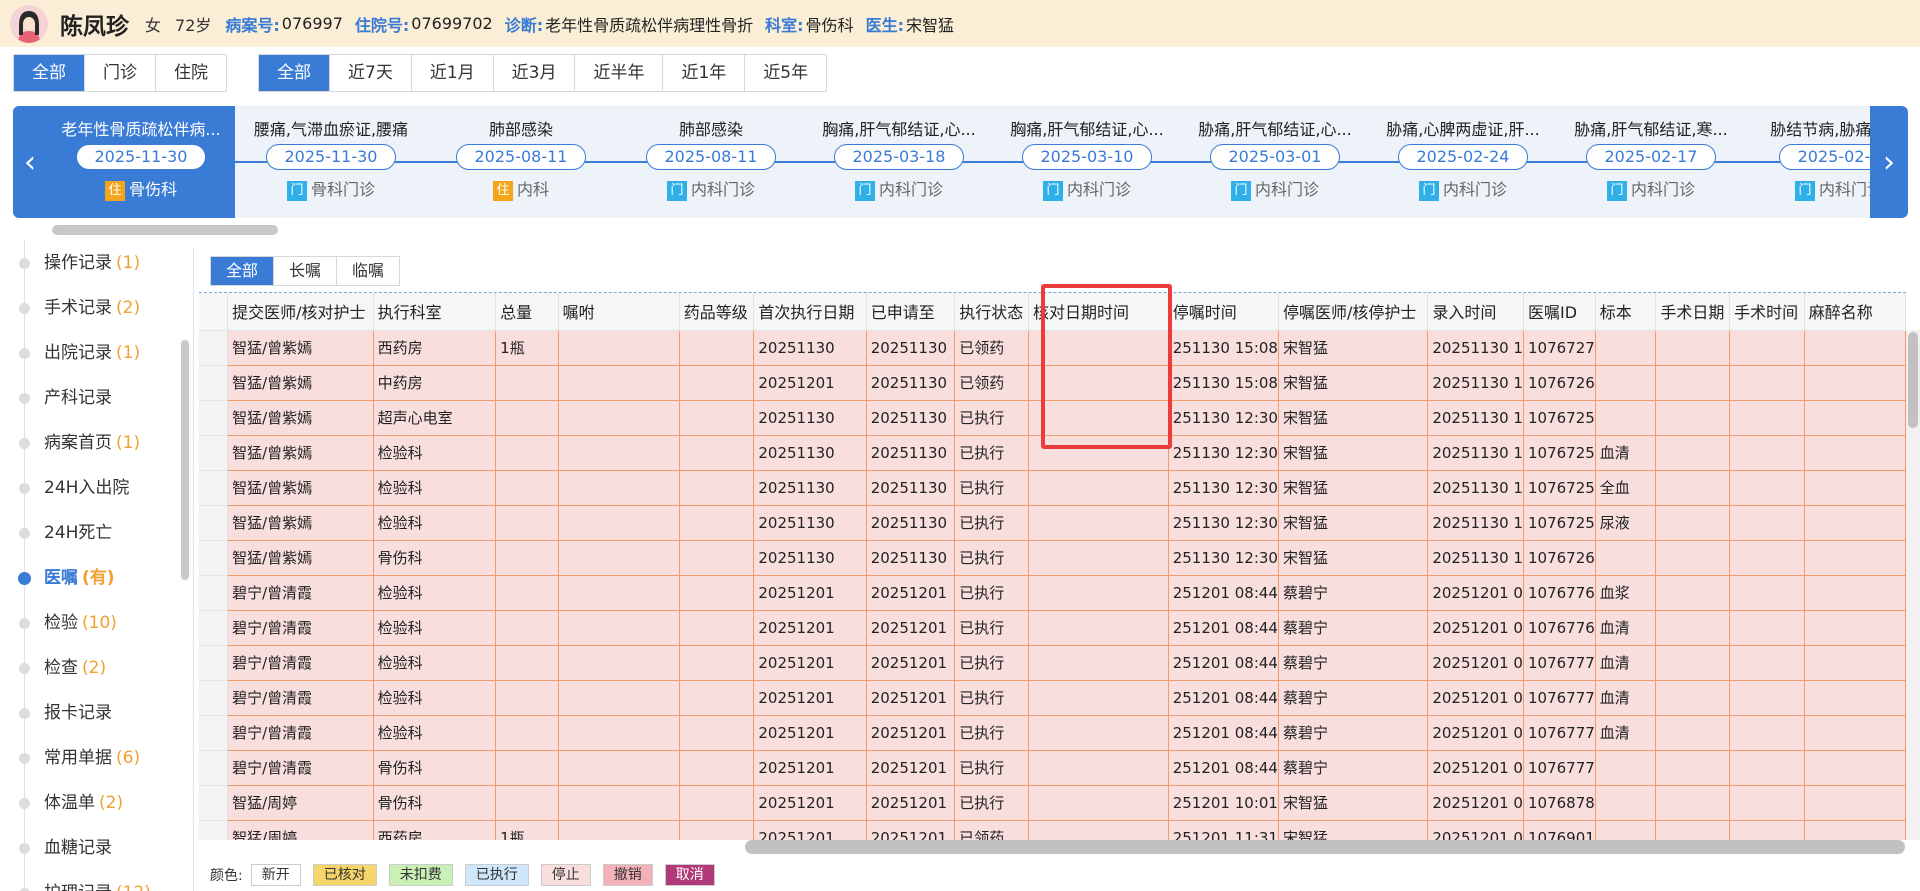 The image size is (1920, 891). What do you see at coordinates (1353, 312) in the screenshot?
I see `column-header: 停嘱医师/核停护士` at bounding box center [1353, 312].